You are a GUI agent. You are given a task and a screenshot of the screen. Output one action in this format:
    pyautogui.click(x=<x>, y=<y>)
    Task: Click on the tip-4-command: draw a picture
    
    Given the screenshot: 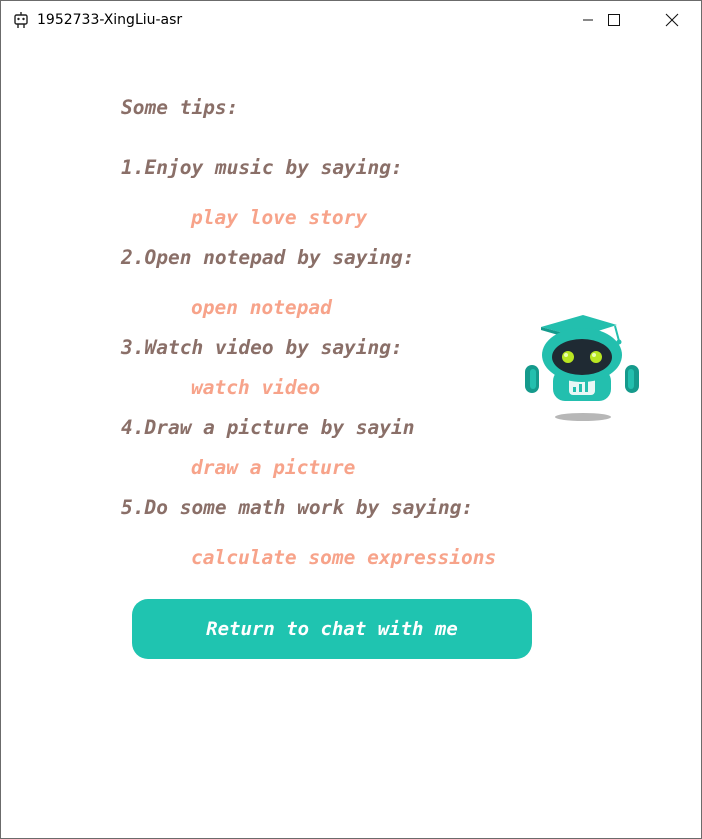 What is the action you would take?
    pyautogui.click(x=273, y=467)
    